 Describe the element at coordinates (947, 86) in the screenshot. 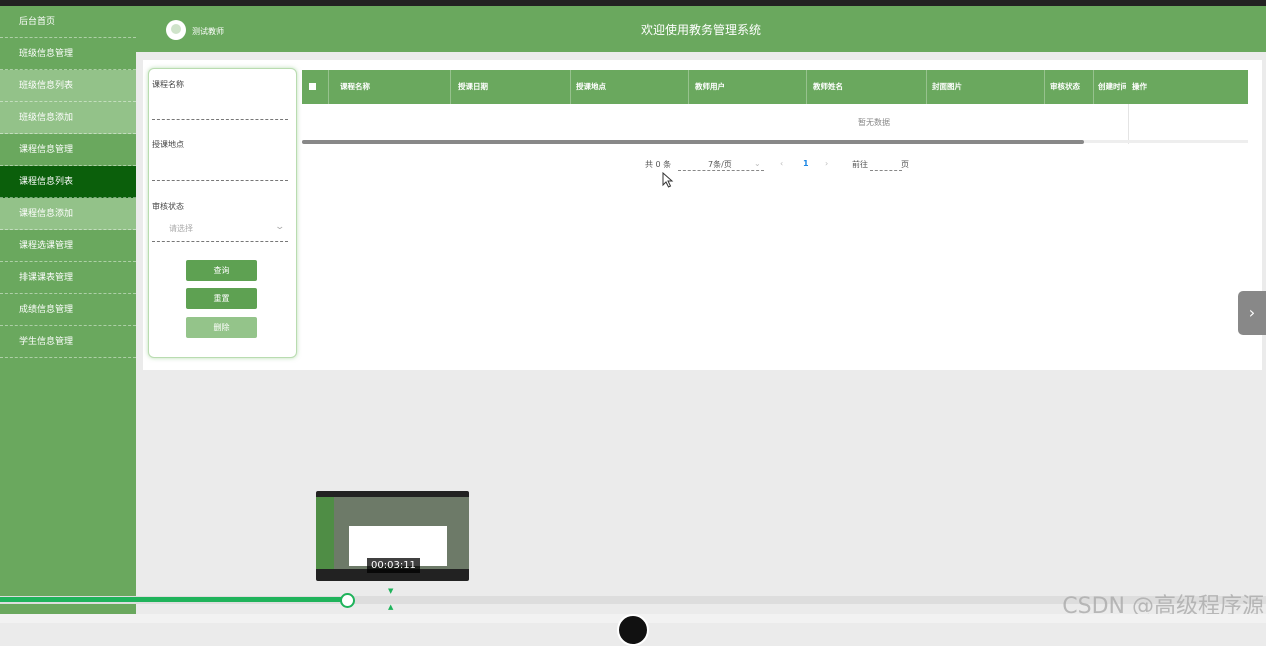

I see `column-cover-image: 封面图片` at that location.